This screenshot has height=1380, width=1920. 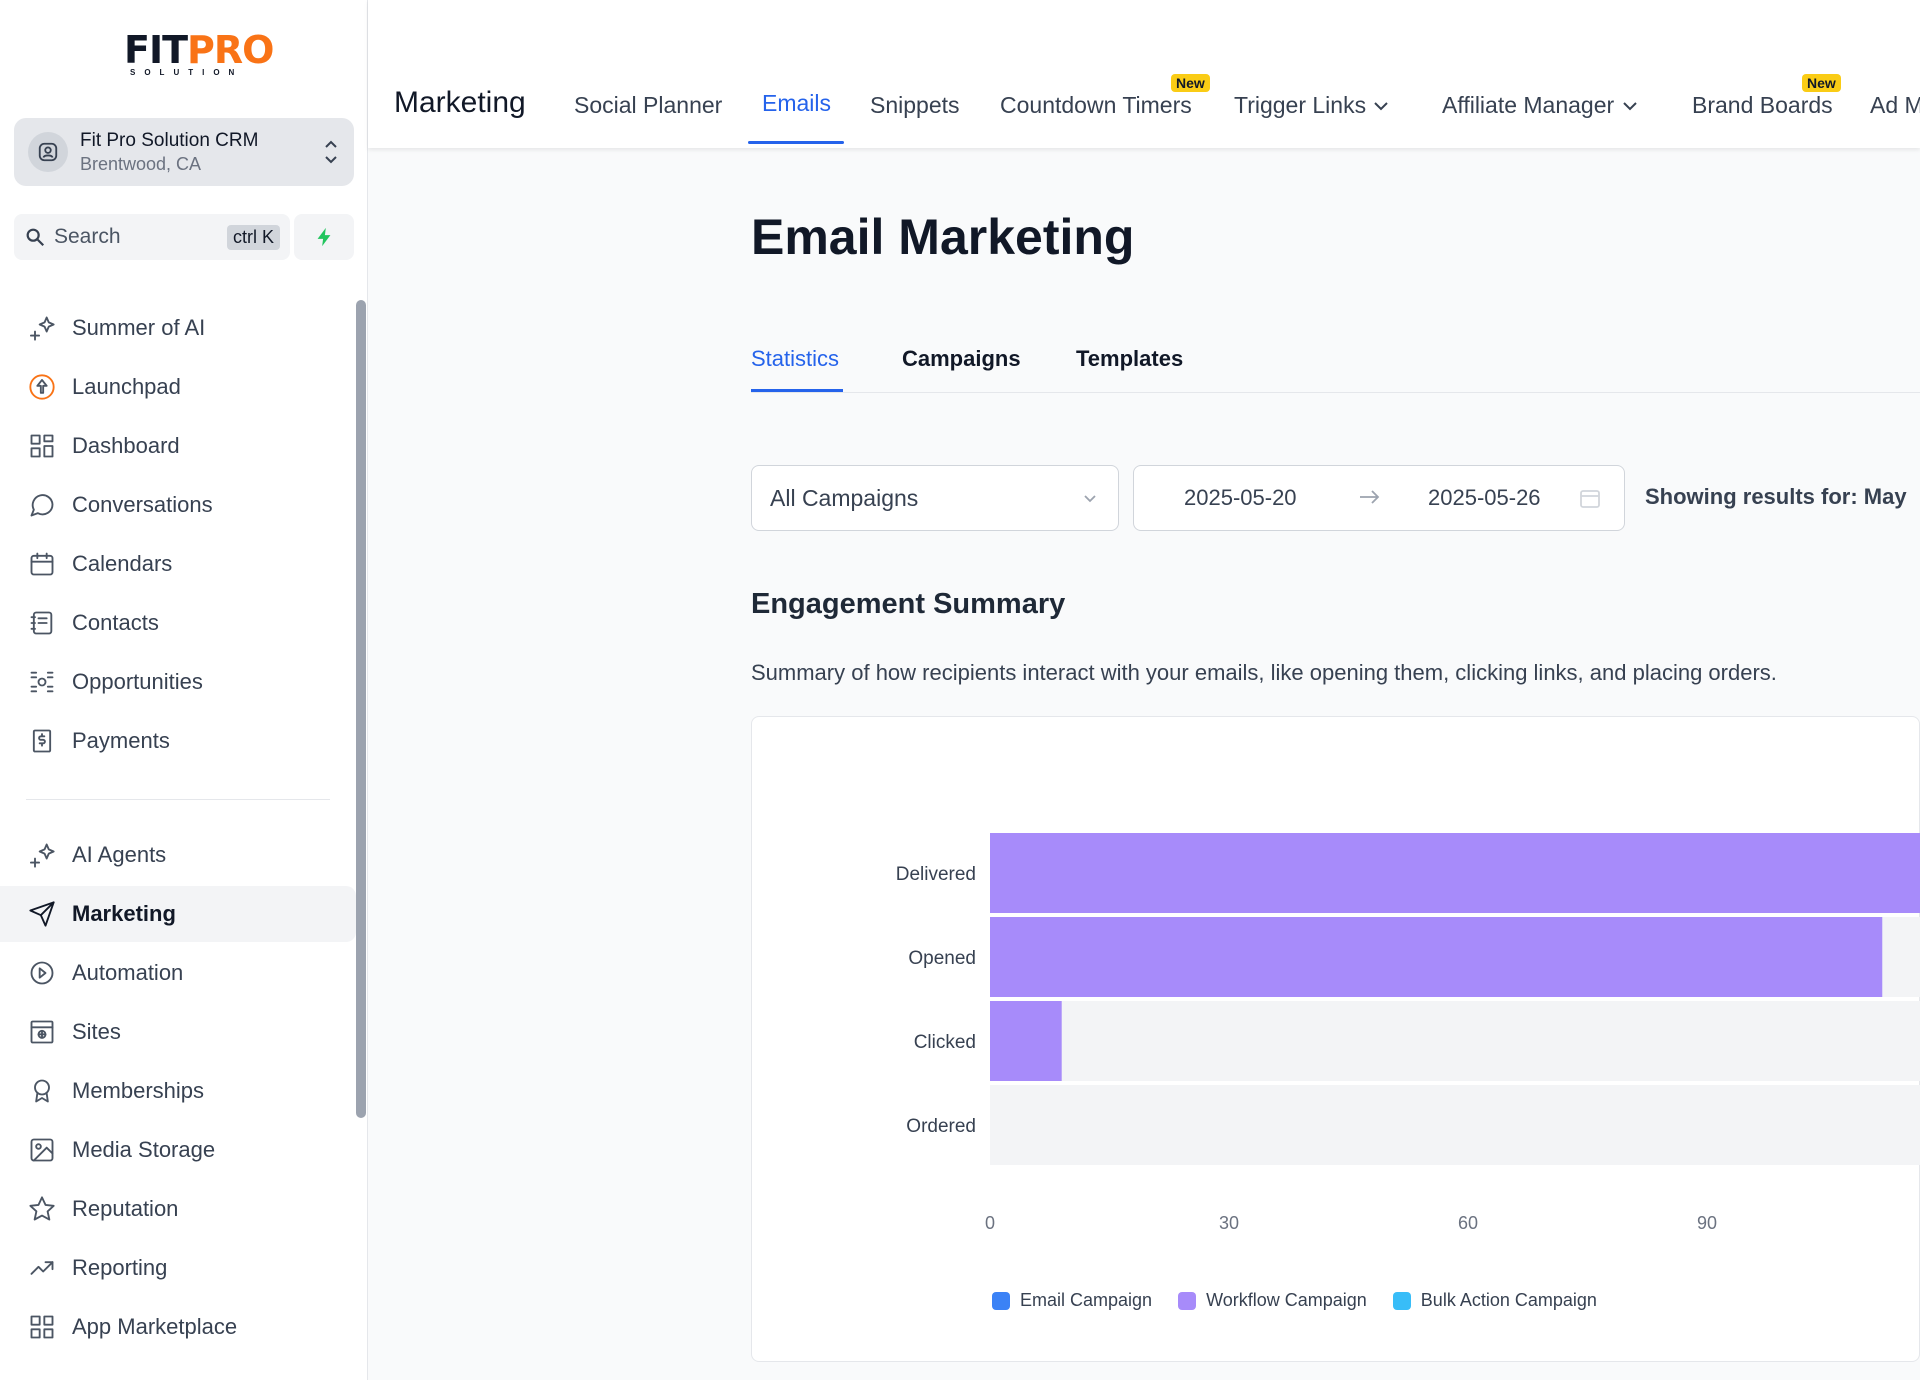 I want to click on sidebar-item-label: Reputation, so click(x=125, y=1208).